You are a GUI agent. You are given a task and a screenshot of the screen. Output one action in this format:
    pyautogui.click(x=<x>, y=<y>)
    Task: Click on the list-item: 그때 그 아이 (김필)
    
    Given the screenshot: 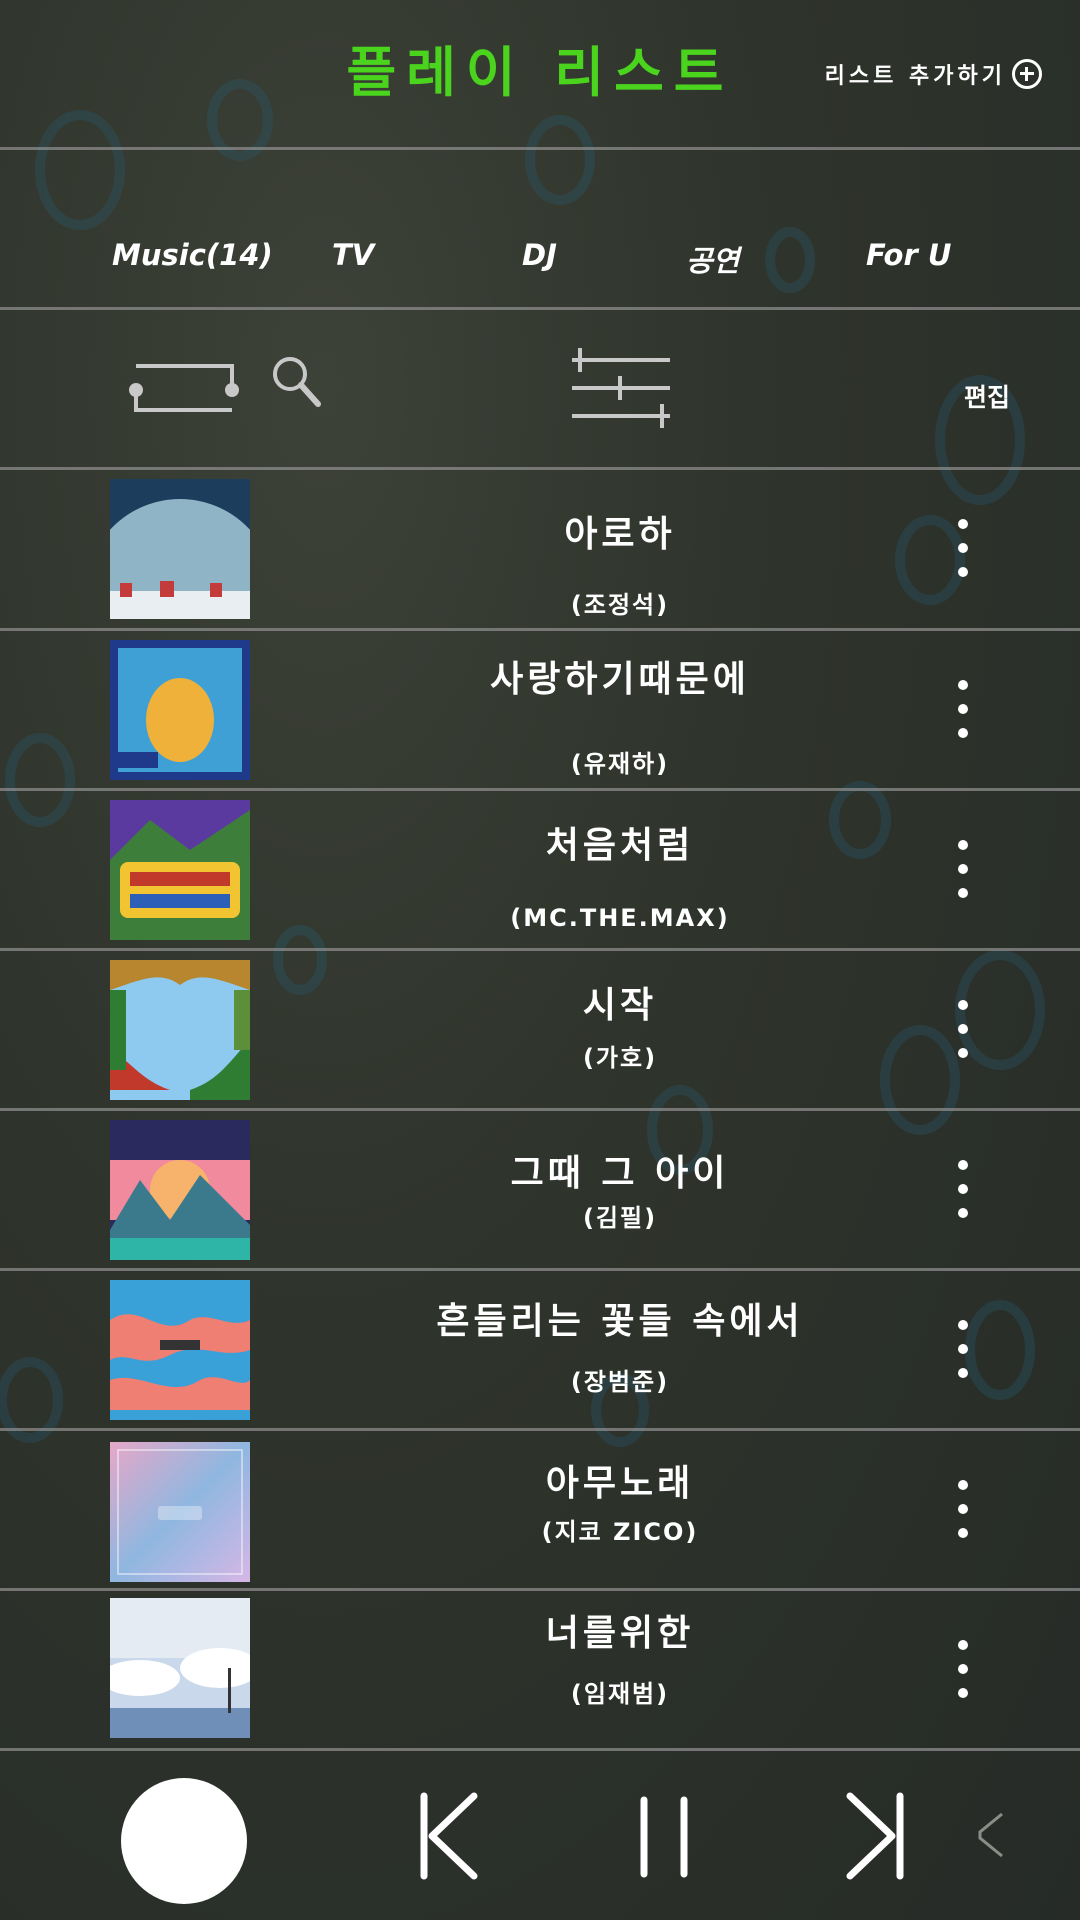 What is the action you would take?
    pyautogui.click(x=540, y=1190)
    